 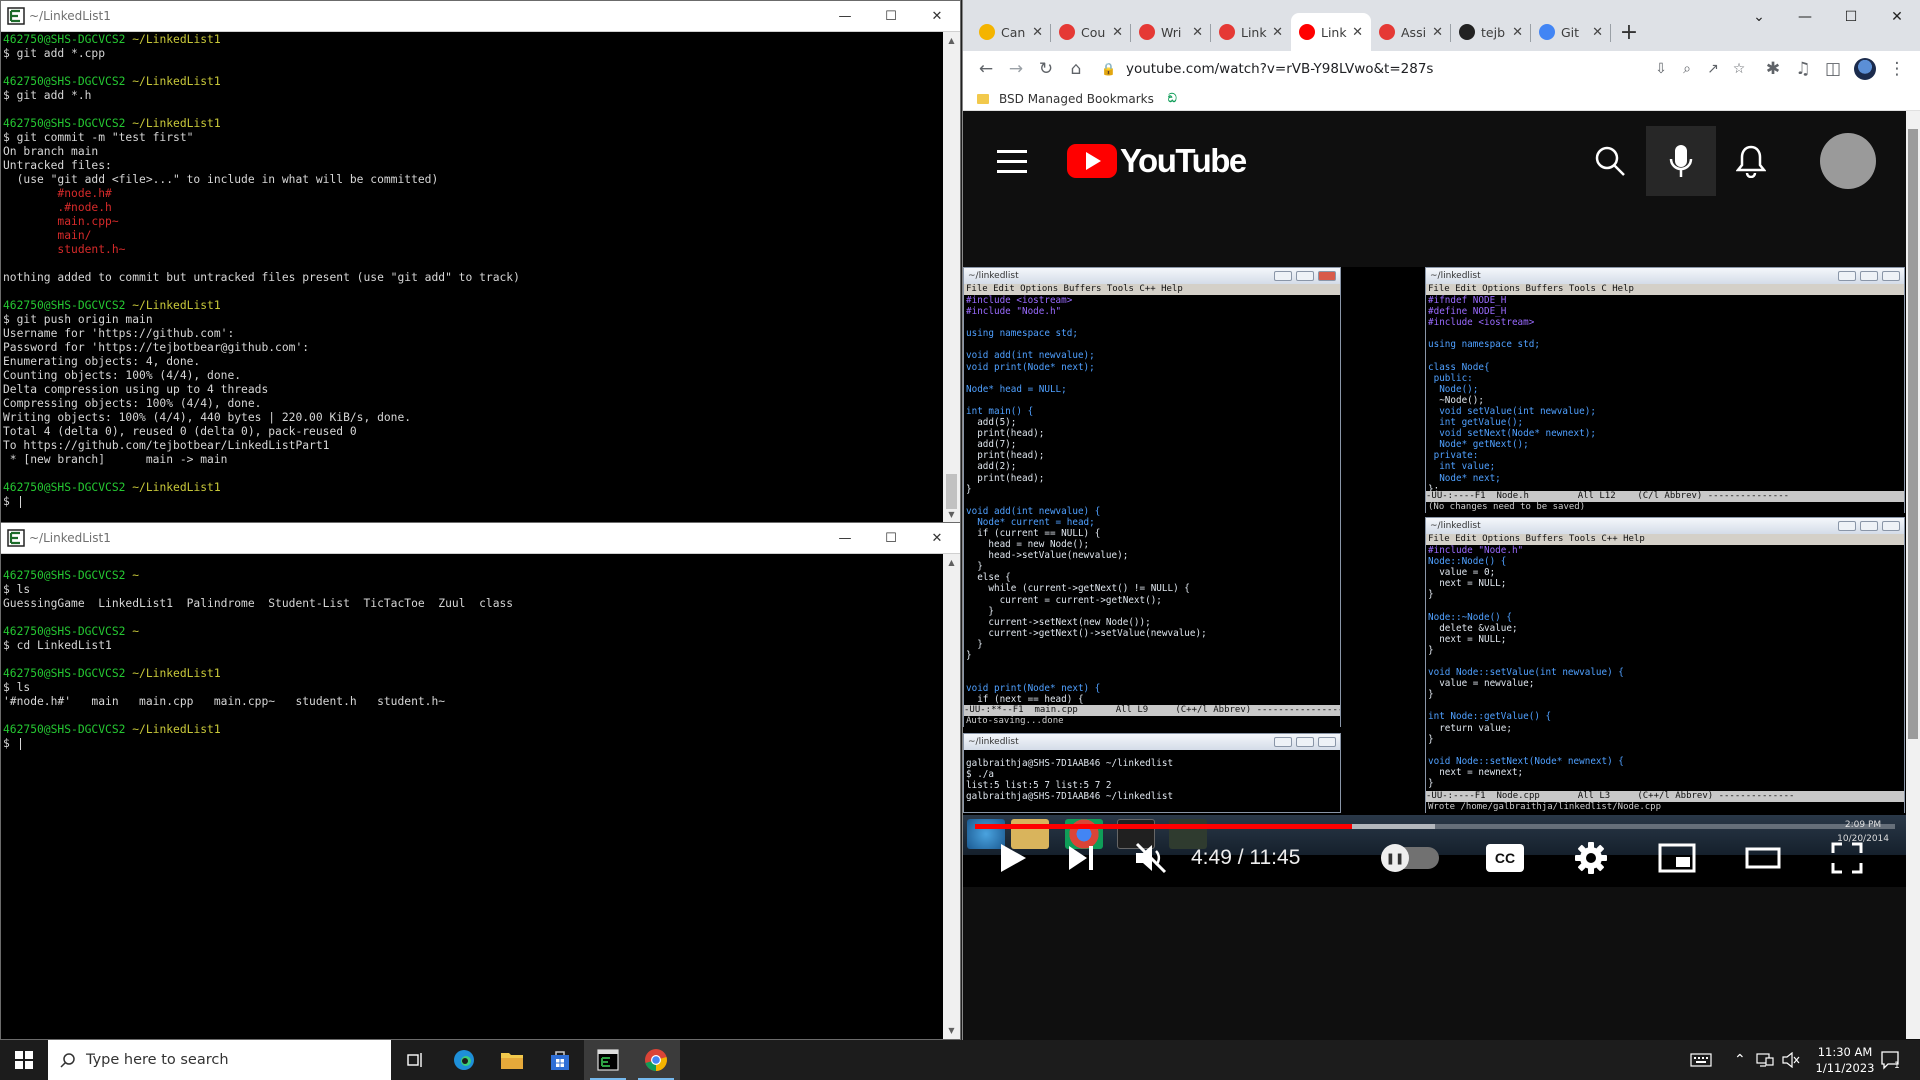 What do you see at coordinates (1047, 556) in the screenshot?
I see `video-code-line: head->setValue(newvalue);` at bounding box center [1047, 556].